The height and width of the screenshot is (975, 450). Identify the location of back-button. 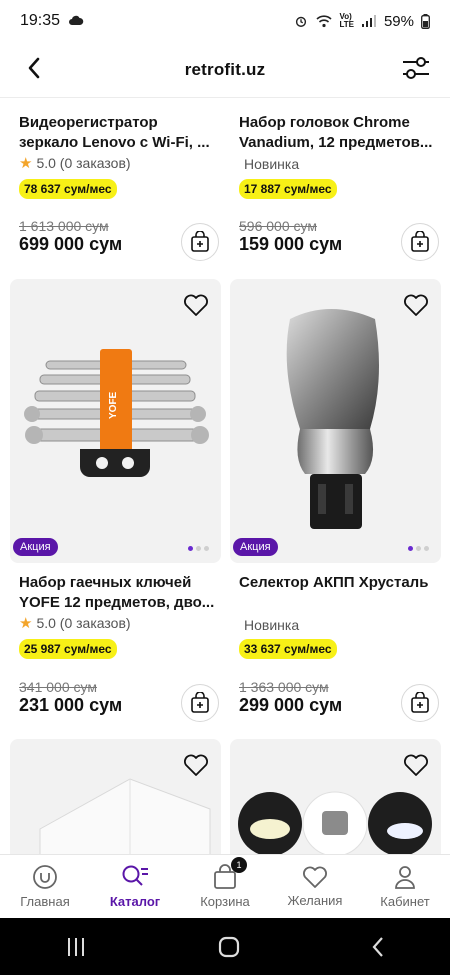
(34, 68).